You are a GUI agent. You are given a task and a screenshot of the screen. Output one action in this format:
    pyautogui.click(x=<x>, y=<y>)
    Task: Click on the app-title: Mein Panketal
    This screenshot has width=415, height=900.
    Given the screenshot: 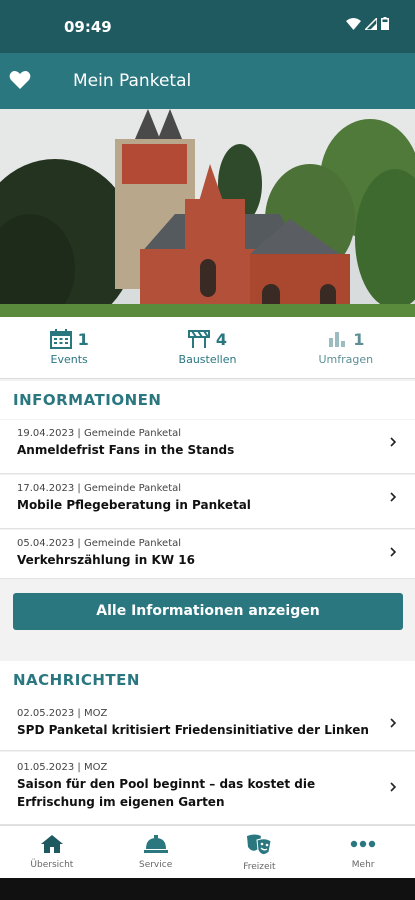 What is the action you would take?
    pyautogui.click(x=132, y=81)
    